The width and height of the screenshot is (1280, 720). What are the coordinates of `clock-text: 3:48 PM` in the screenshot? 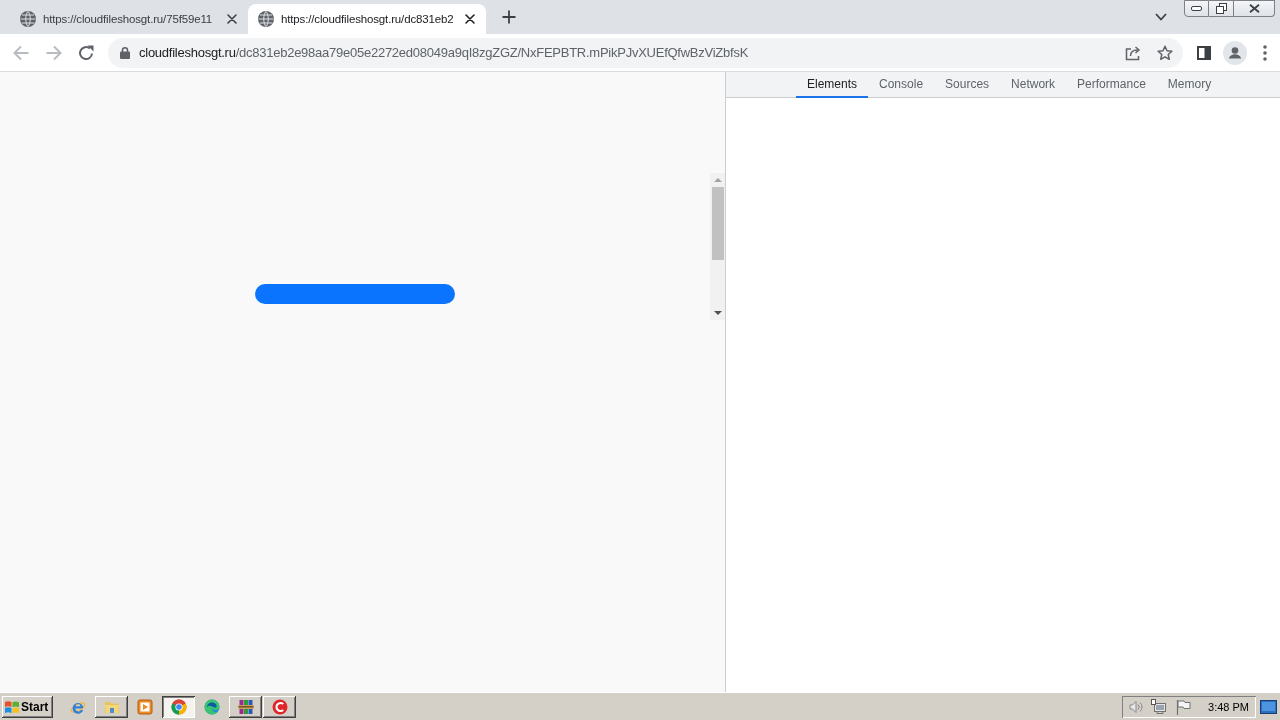 It's located at (1228, 706).